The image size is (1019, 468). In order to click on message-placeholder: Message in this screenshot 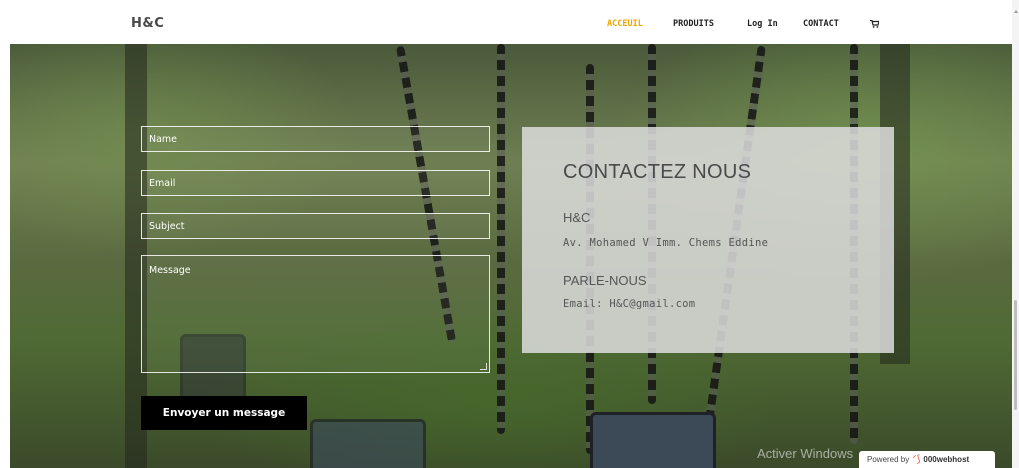, I will do `click(170, 270)`.